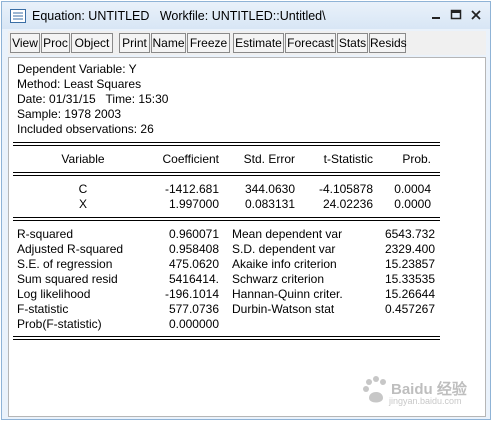  I want to click on table-row-t-statistic: -4.105878, so click(345, 189).